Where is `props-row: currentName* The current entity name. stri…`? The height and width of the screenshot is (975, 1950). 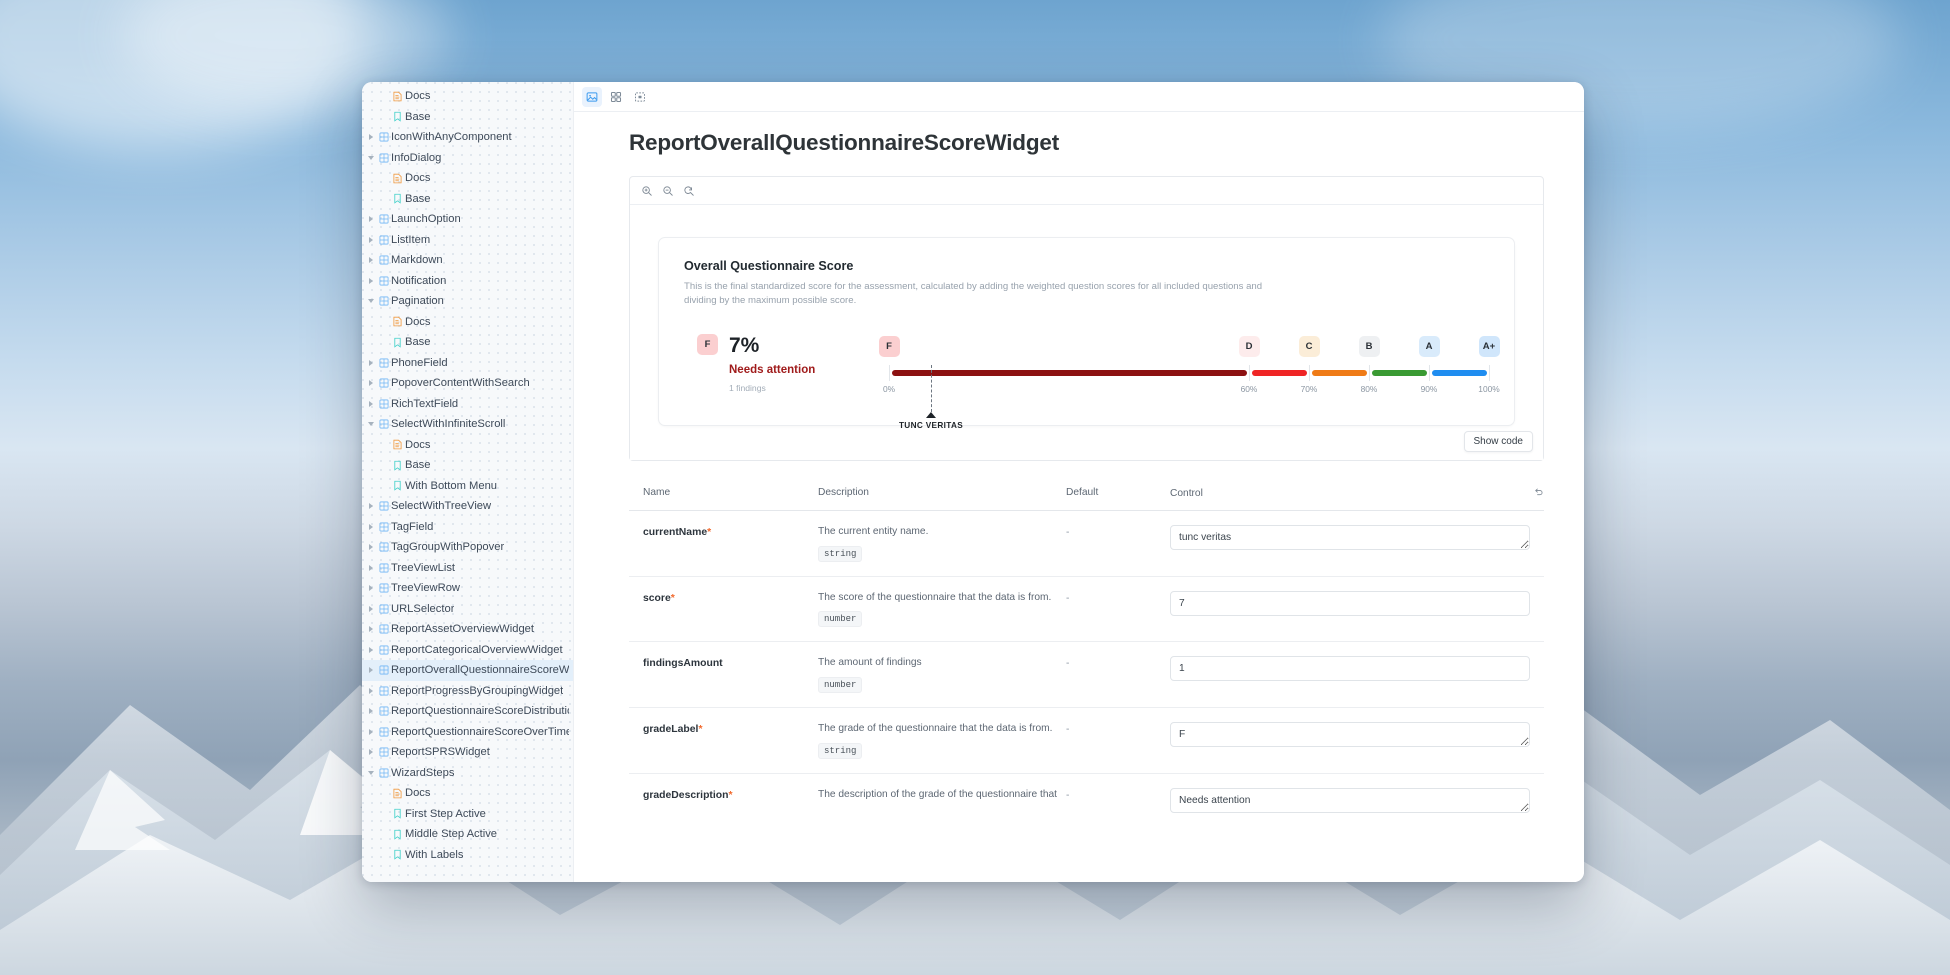 props-row: currentName* The current entity name. stri… is located at coordinates (1086, 542).